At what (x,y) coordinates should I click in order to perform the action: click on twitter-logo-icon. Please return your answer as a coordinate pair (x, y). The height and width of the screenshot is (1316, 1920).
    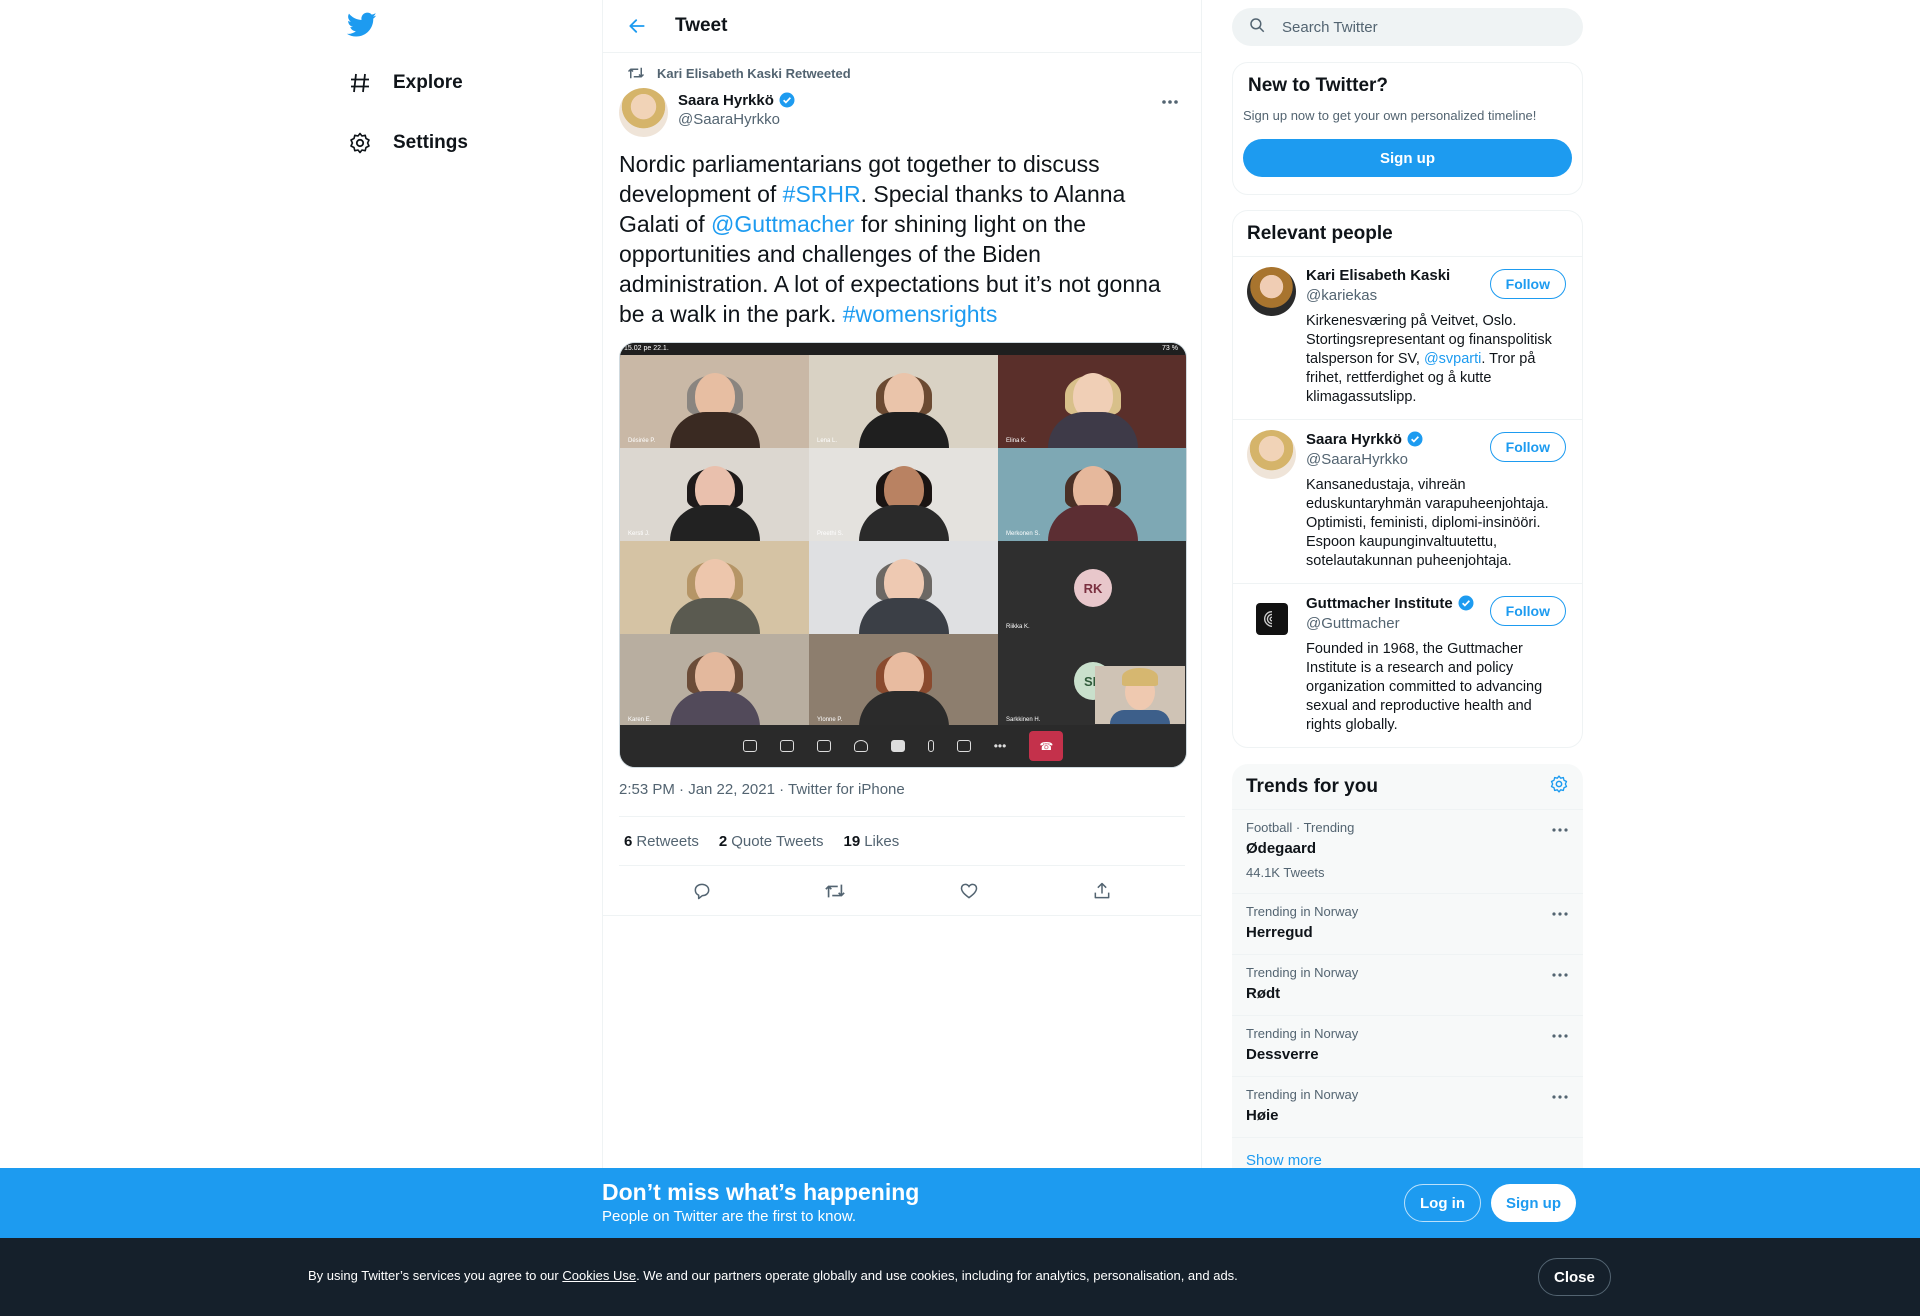
    Looking at the image, I should click on (363, 27).